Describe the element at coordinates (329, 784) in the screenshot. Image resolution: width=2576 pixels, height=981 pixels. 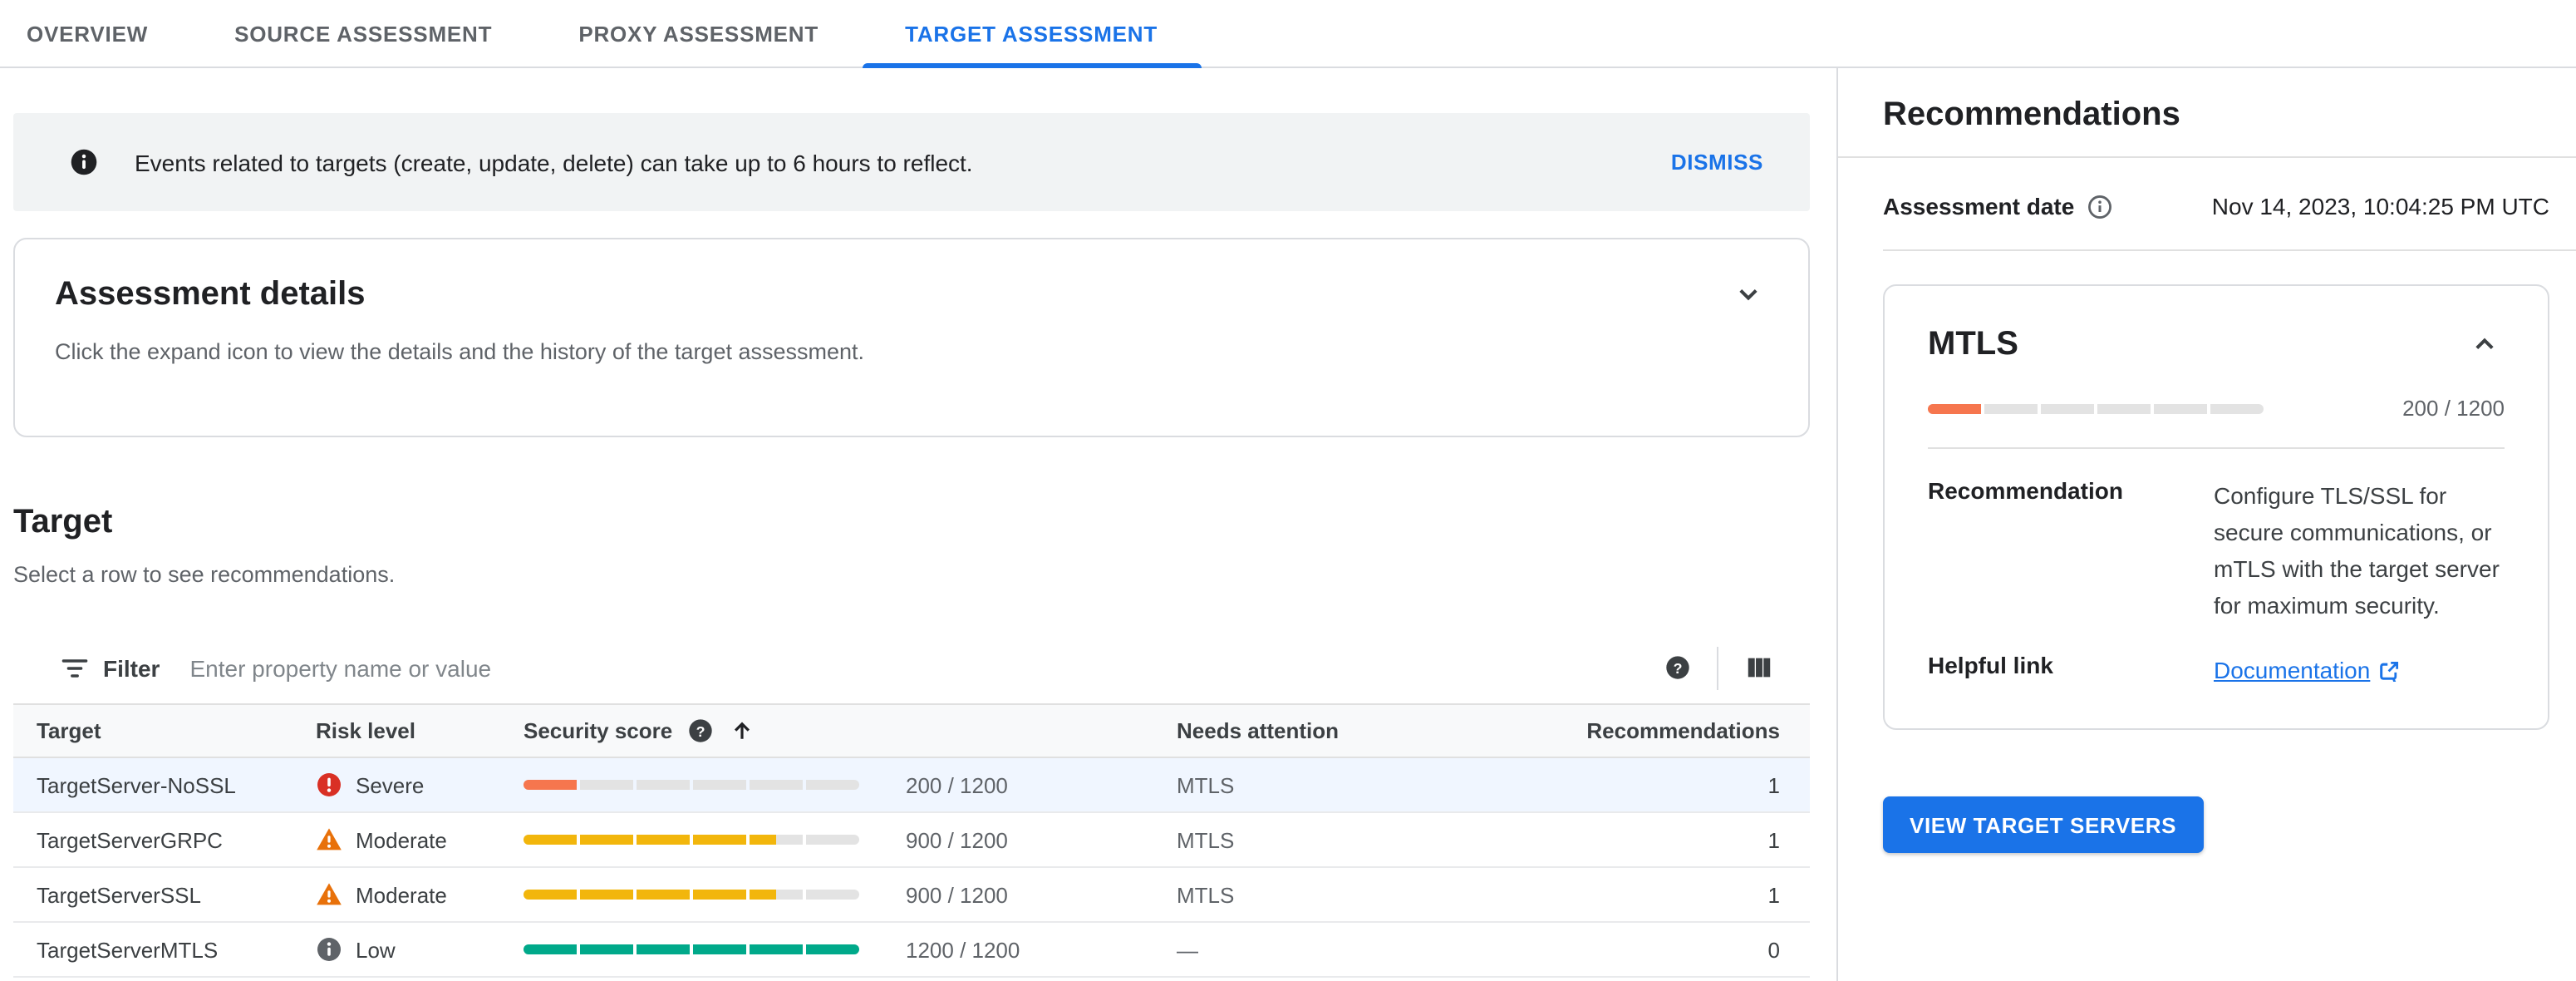
I see `severe-risk-icon` at that location.